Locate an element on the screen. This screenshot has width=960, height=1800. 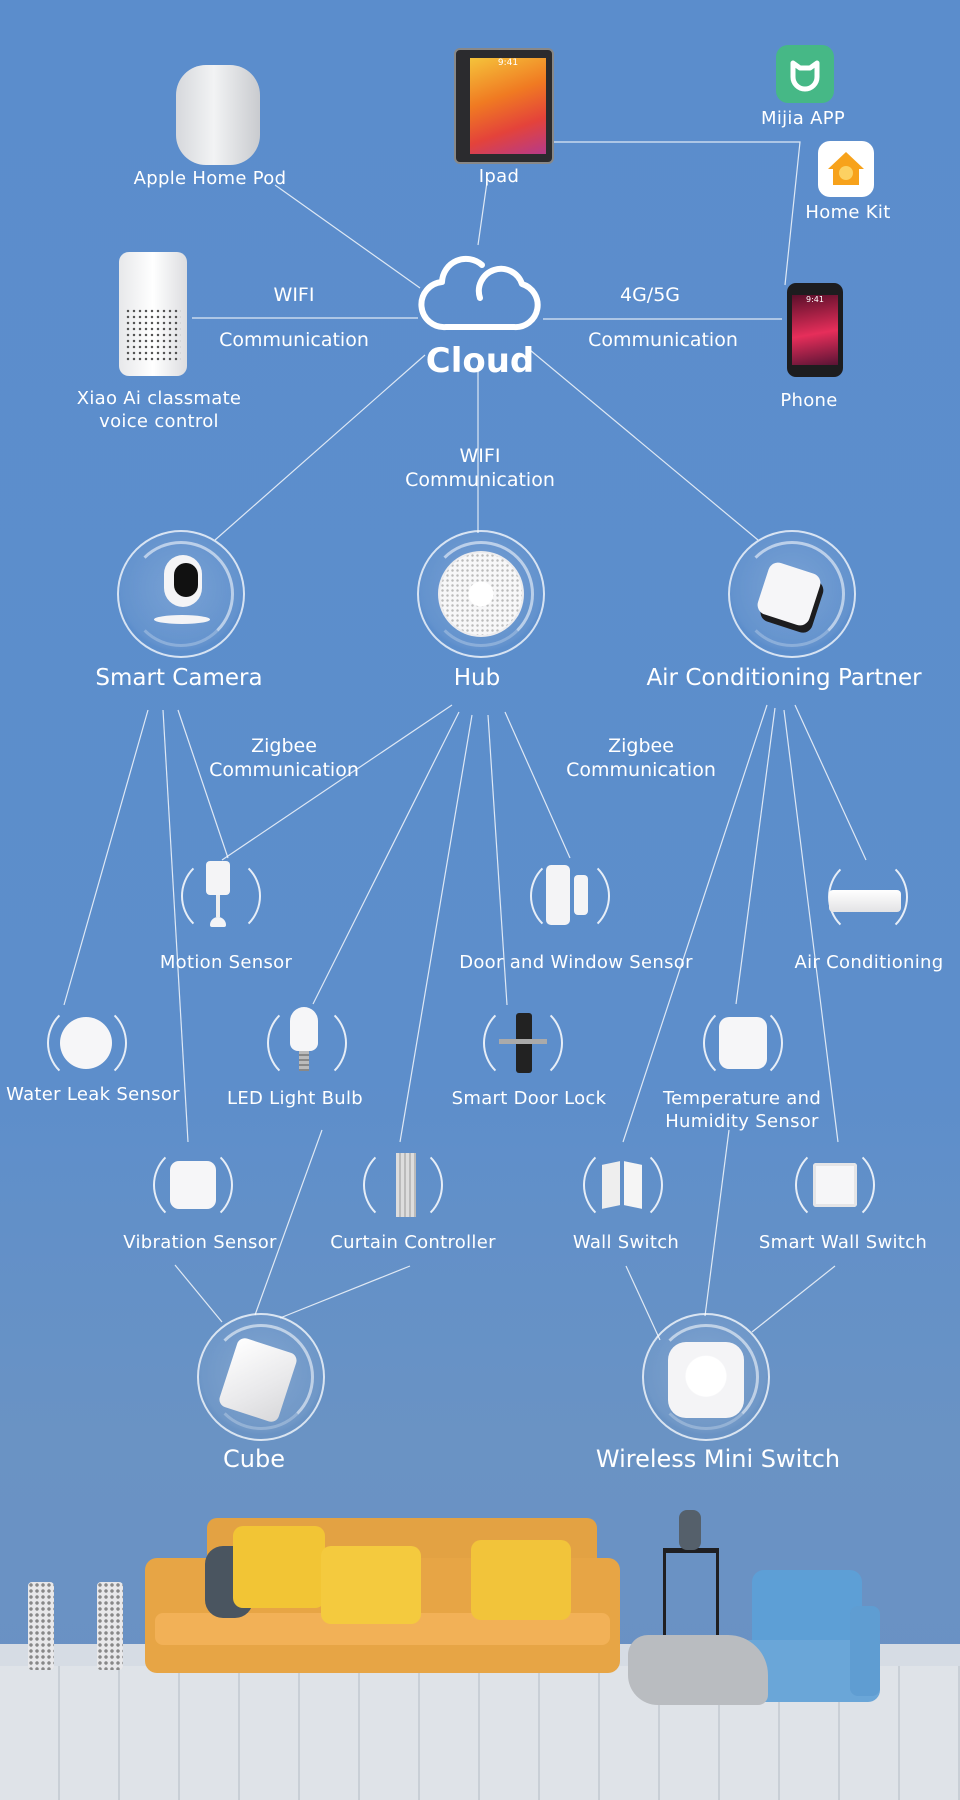
mijia-app-label: Mijia APP is located at coordinates (803, 118).